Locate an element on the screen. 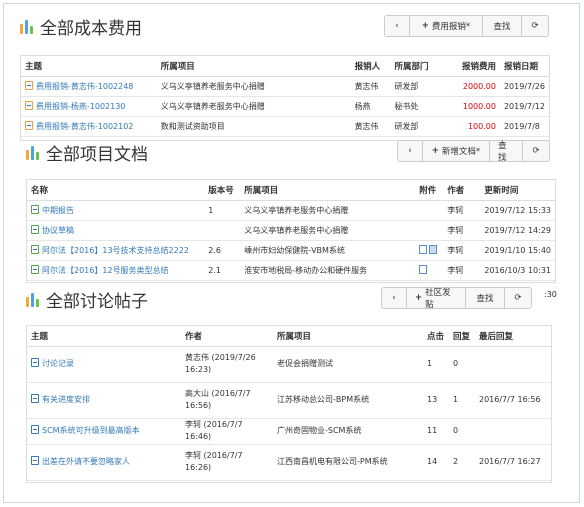 This screenshot has height=507, width=584. posts-search-button: 查找 is located at coordinates (485, 298).